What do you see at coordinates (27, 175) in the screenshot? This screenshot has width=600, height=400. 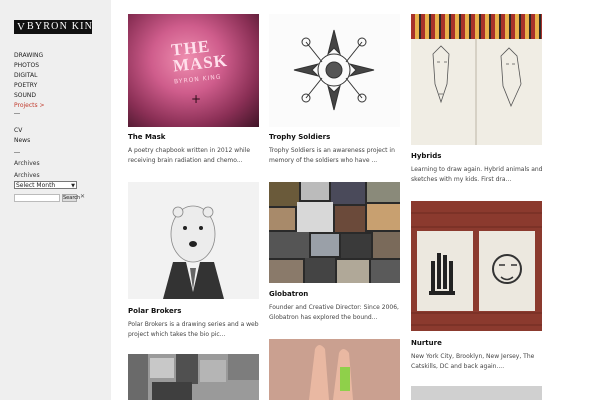 I see `archives-label: Archives` at bounding box center [27, 175].